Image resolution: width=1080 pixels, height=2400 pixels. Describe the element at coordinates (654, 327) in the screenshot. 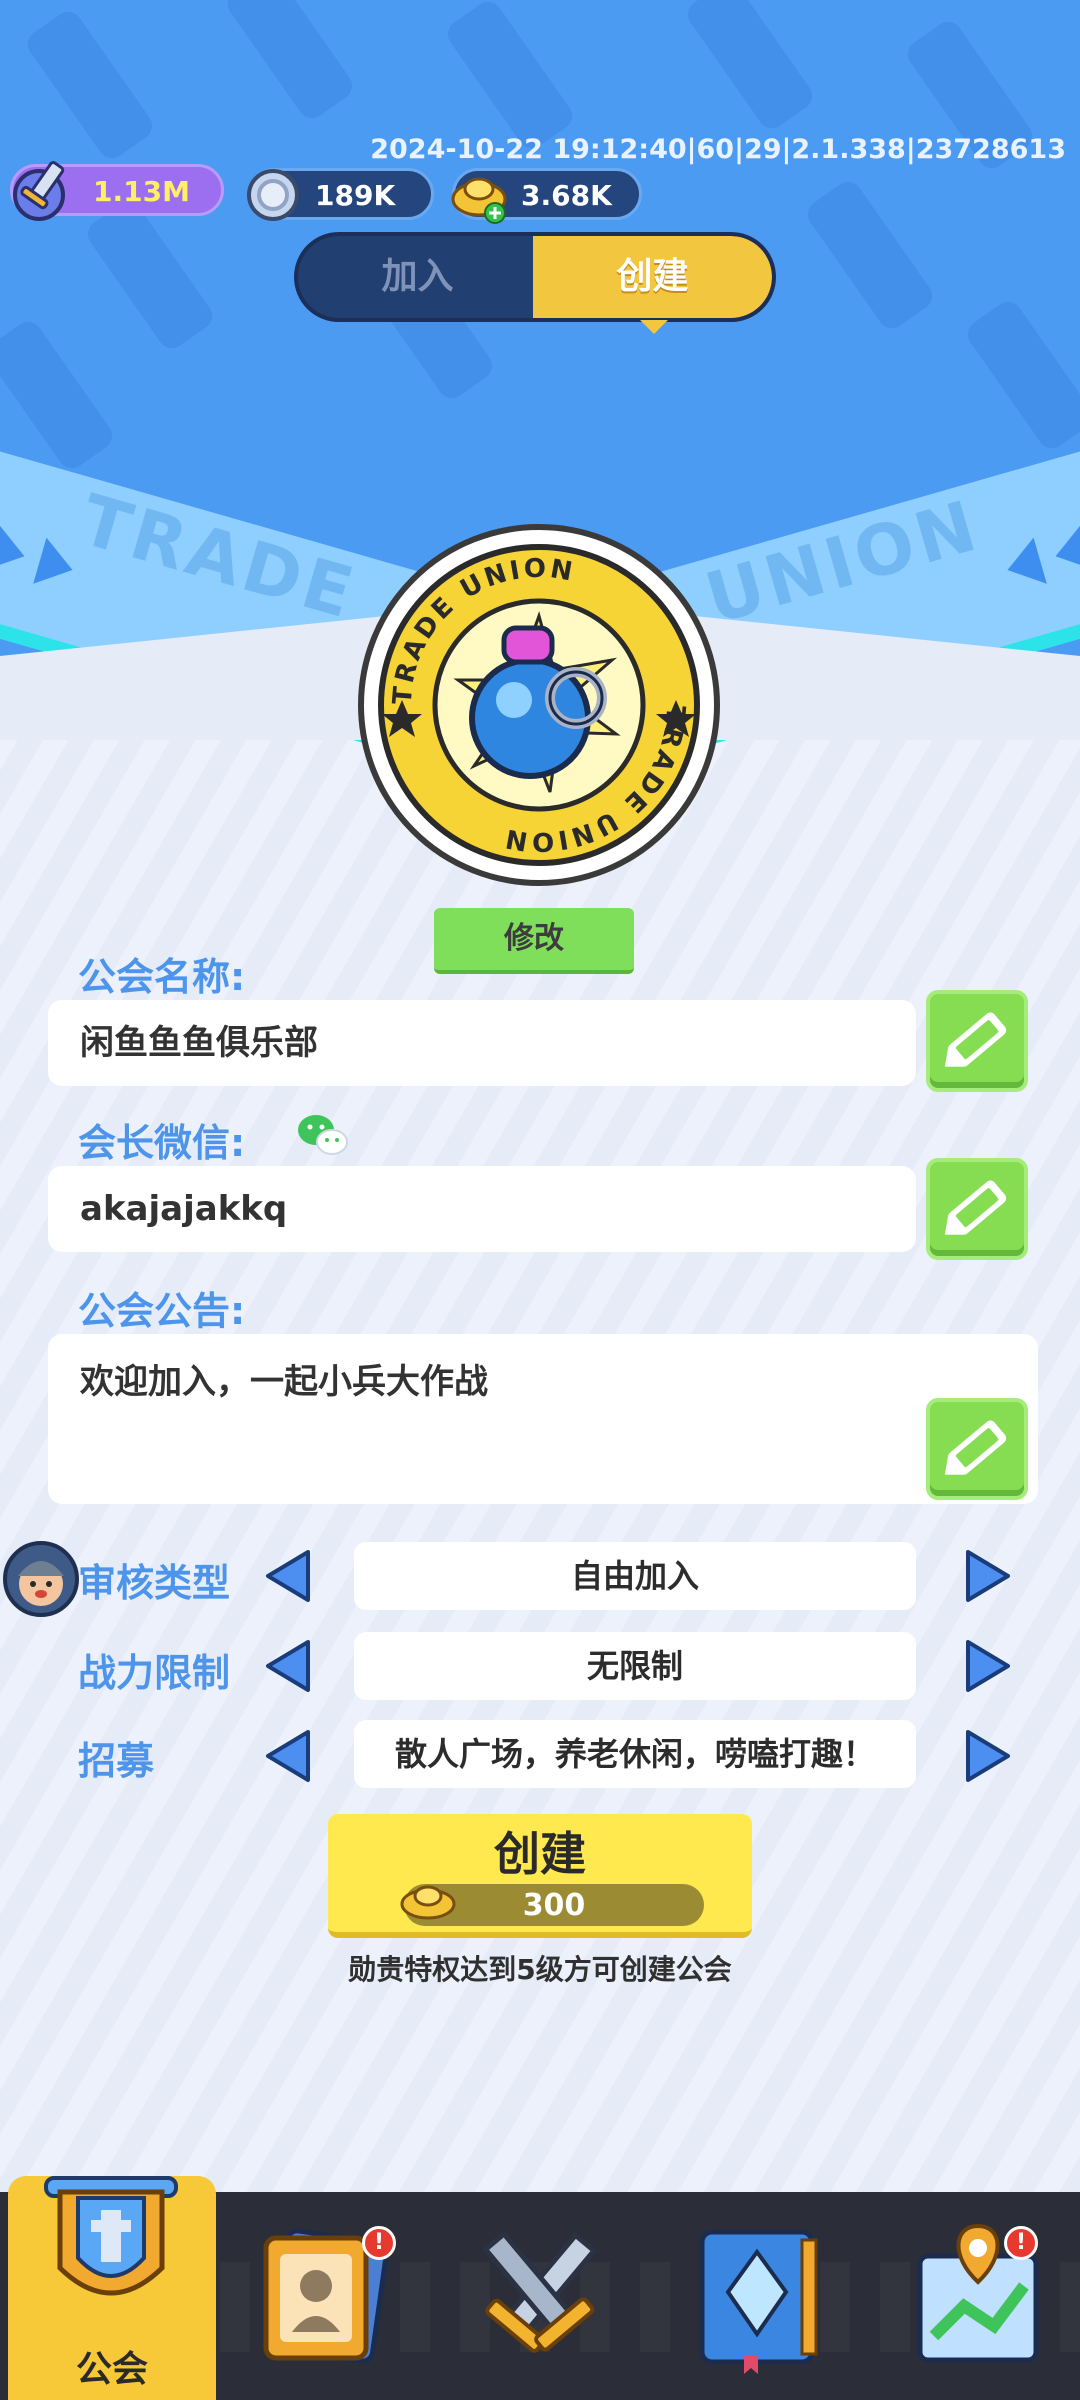

I see `active-tab-pointer` at that location.